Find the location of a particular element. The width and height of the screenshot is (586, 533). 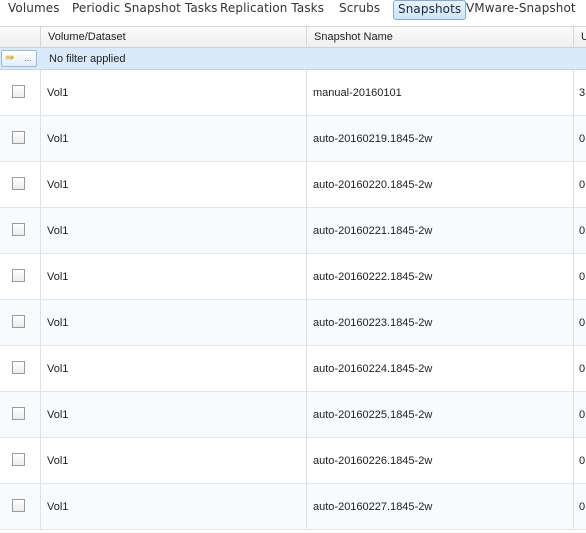

cell-snapshot-name: auto-20160223.1845-2w is located at coordinates (373, 323).